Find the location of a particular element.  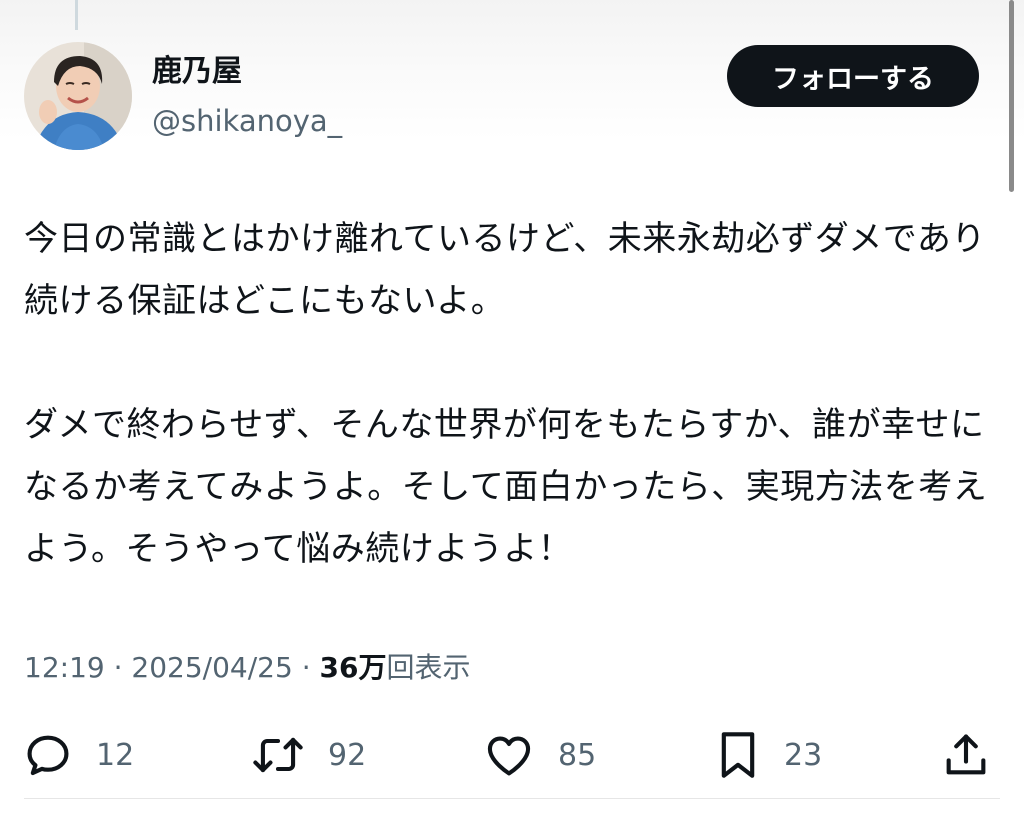

repost-icon is located at coordinates (278, 755).